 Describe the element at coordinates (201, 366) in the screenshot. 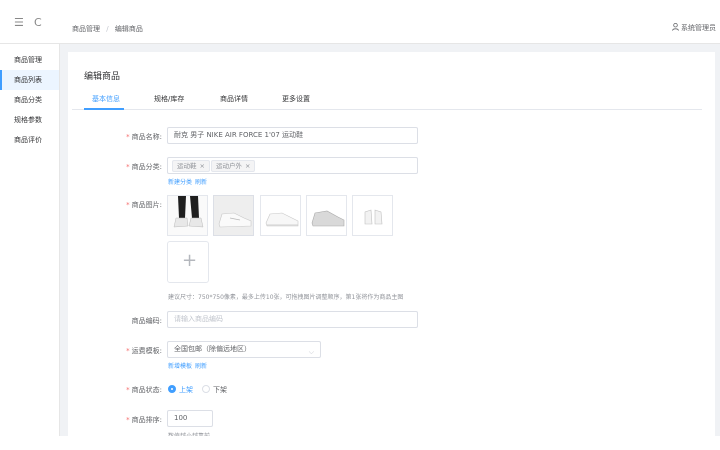

I see `refresh-template-link: 刷新` at that location.